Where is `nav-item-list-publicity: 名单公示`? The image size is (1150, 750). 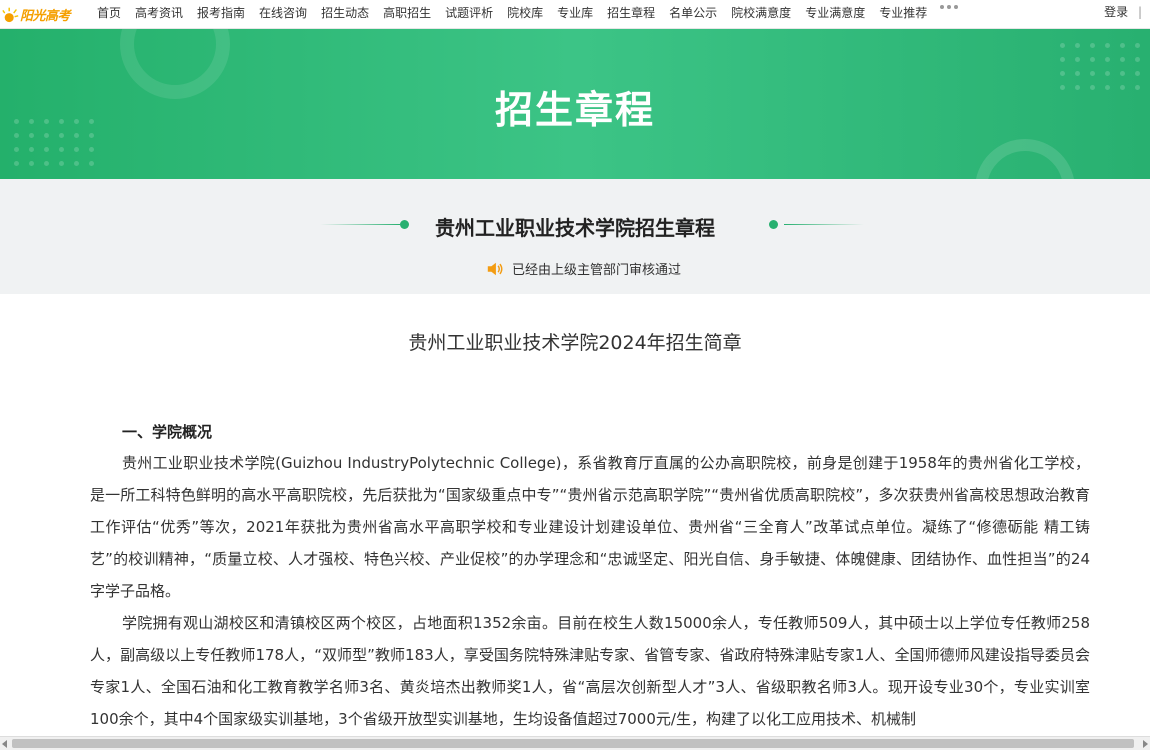
nav-item-list-publicity: 名单公示 is located at coordinates (693, 12).